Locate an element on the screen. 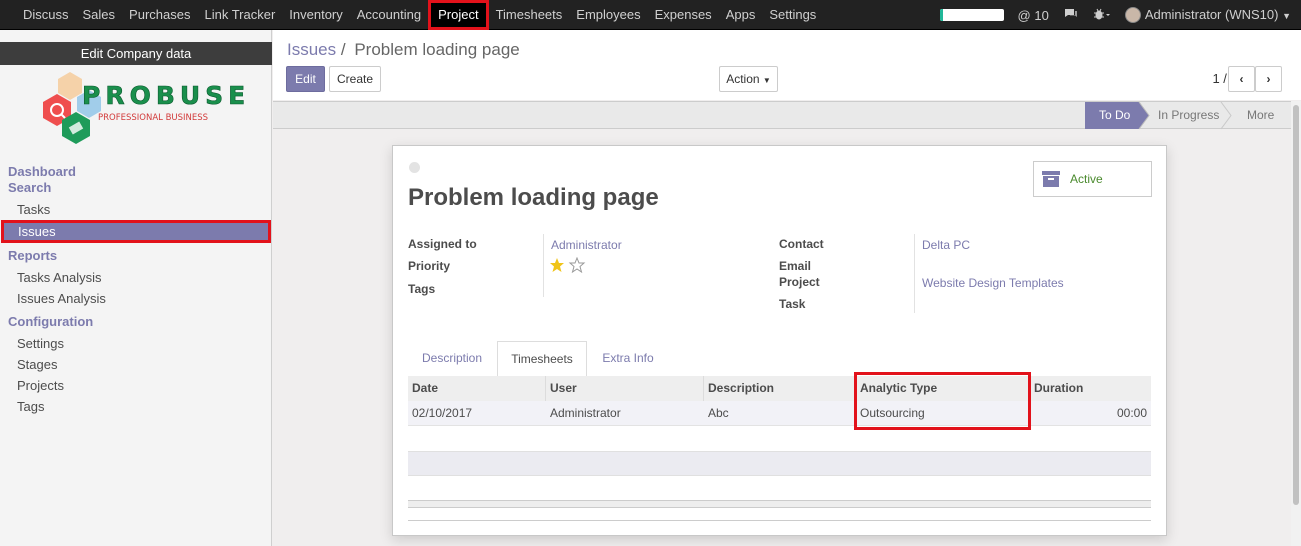  active-toggle-button: Active is located at coordinates (1092, 179).